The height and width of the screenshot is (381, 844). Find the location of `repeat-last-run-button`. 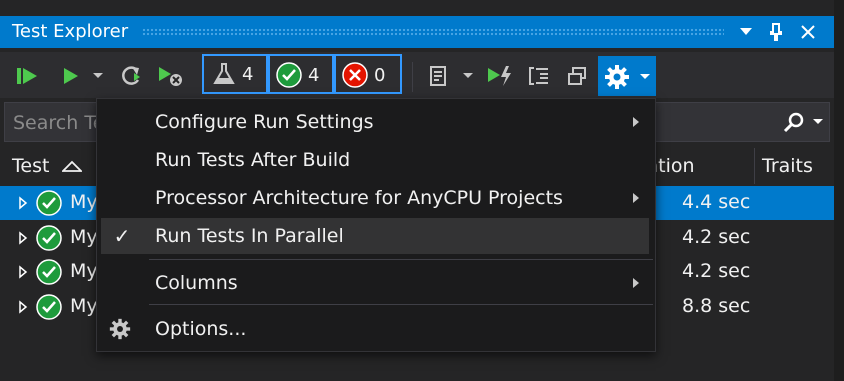

repeat-last-run-button is located at coordinates (131, 76).